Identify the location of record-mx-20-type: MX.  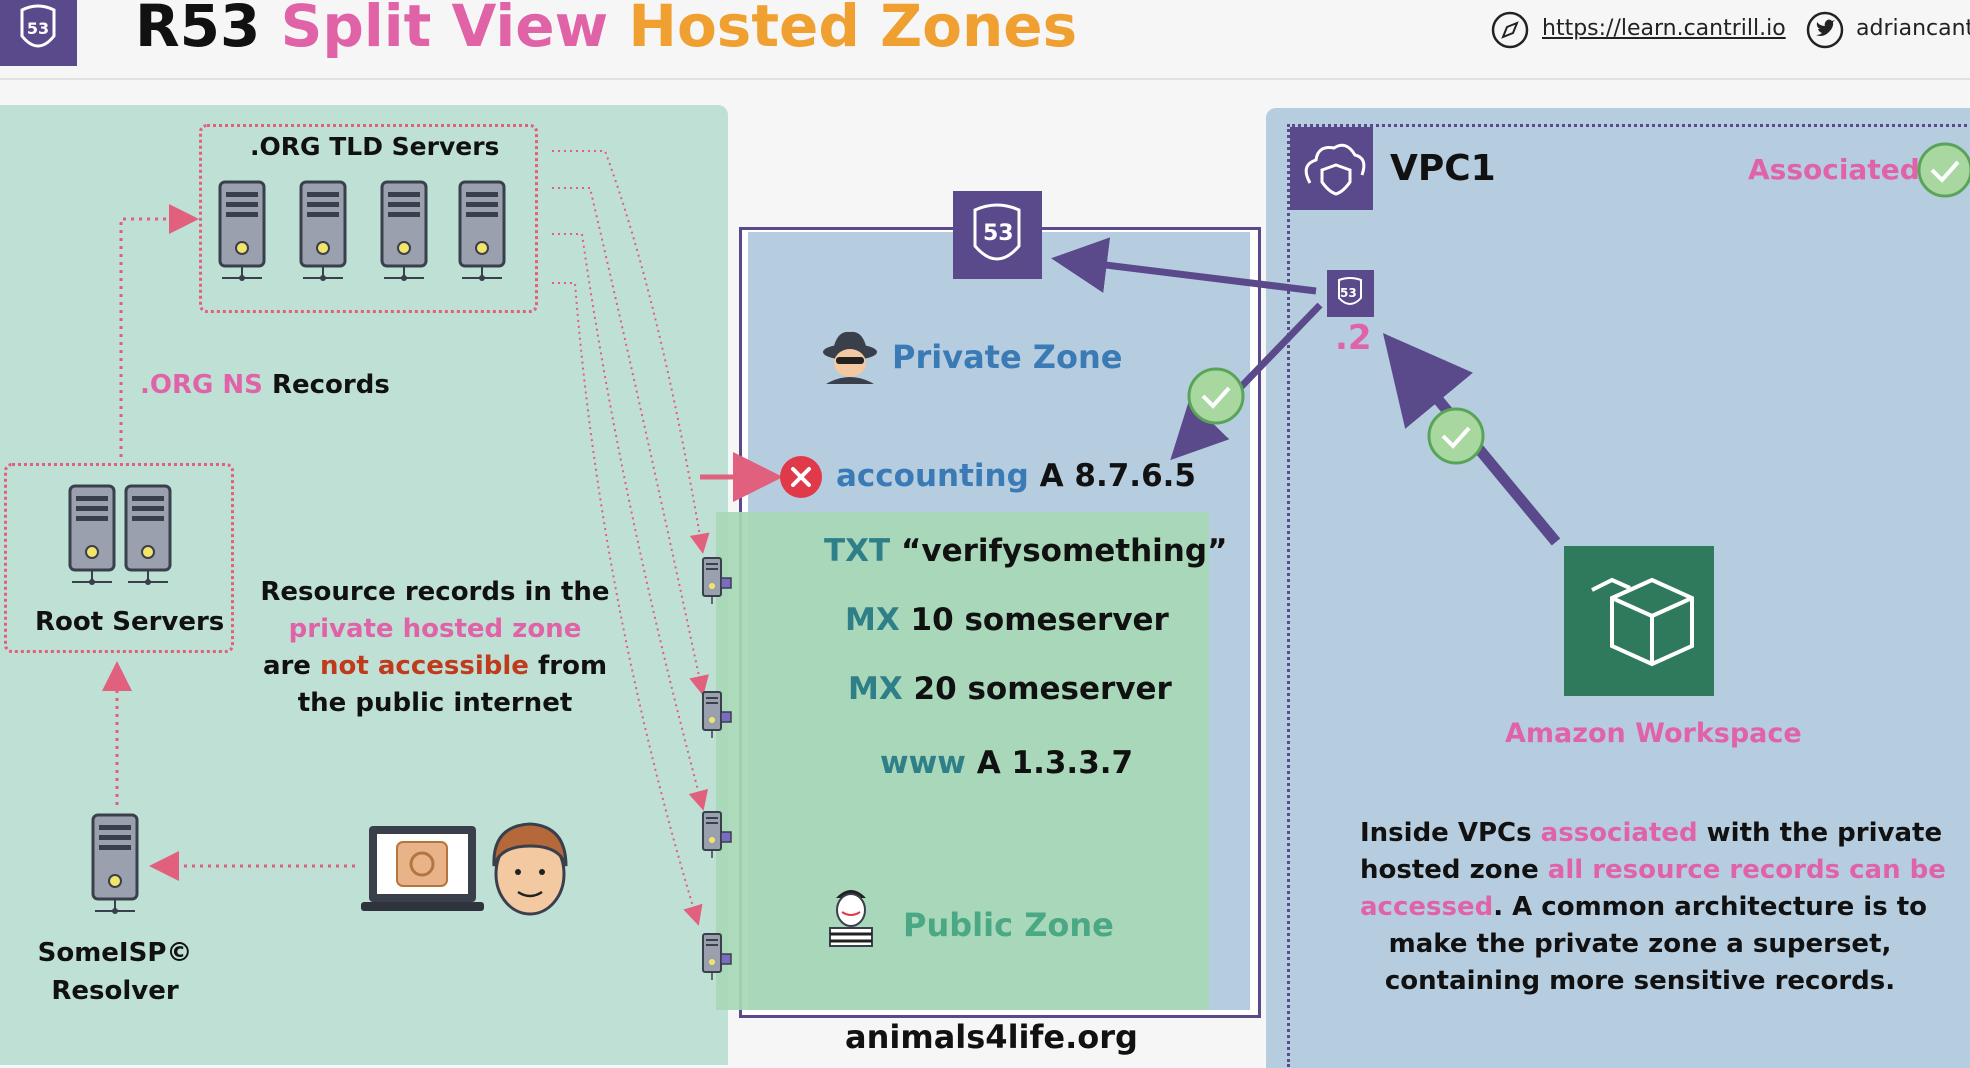
(875, 689).